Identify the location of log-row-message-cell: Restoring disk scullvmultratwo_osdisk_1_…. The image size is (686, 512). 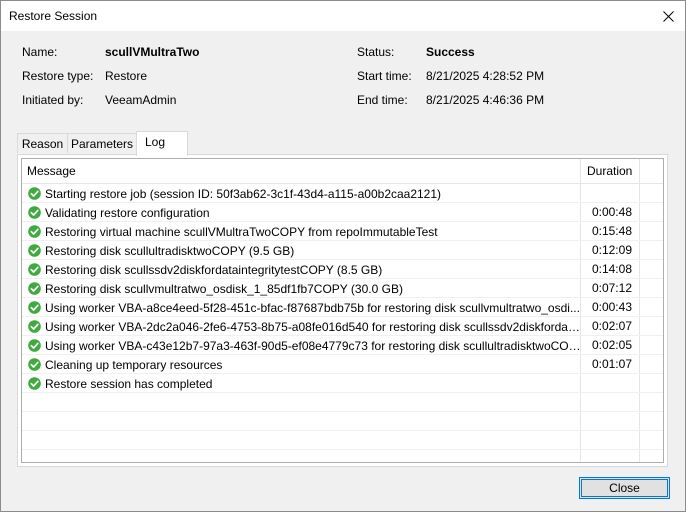
(304, 288).